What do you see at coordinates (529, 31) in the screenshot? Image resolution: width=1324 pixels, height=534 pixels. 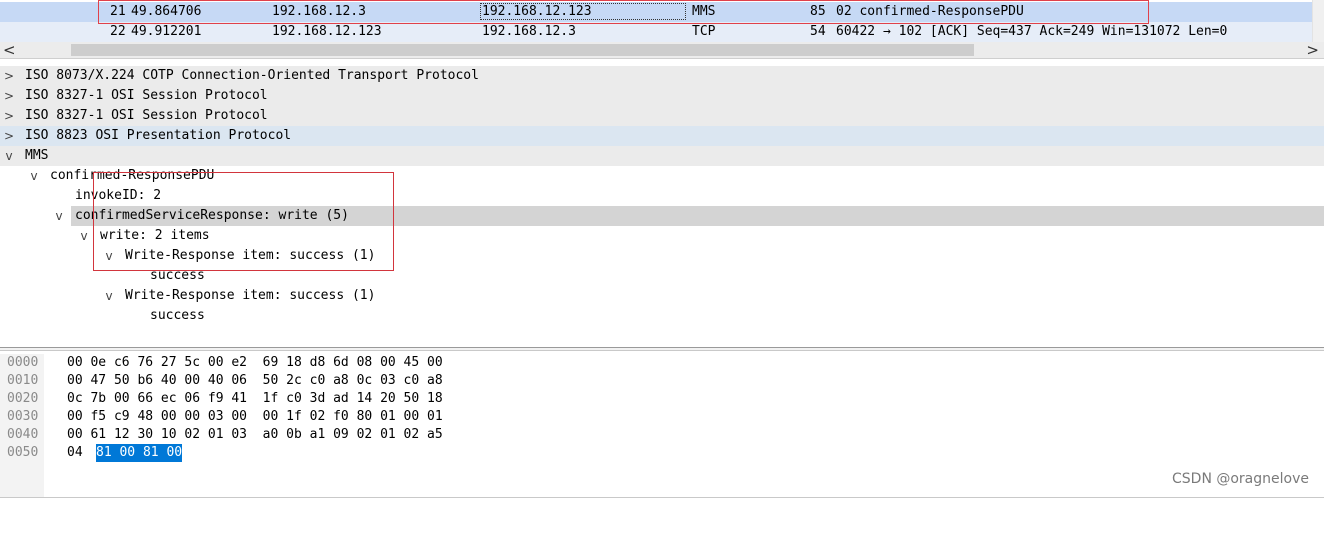 I see `packet-destination: 192.168.12.3` at bounding box center [529, 31].